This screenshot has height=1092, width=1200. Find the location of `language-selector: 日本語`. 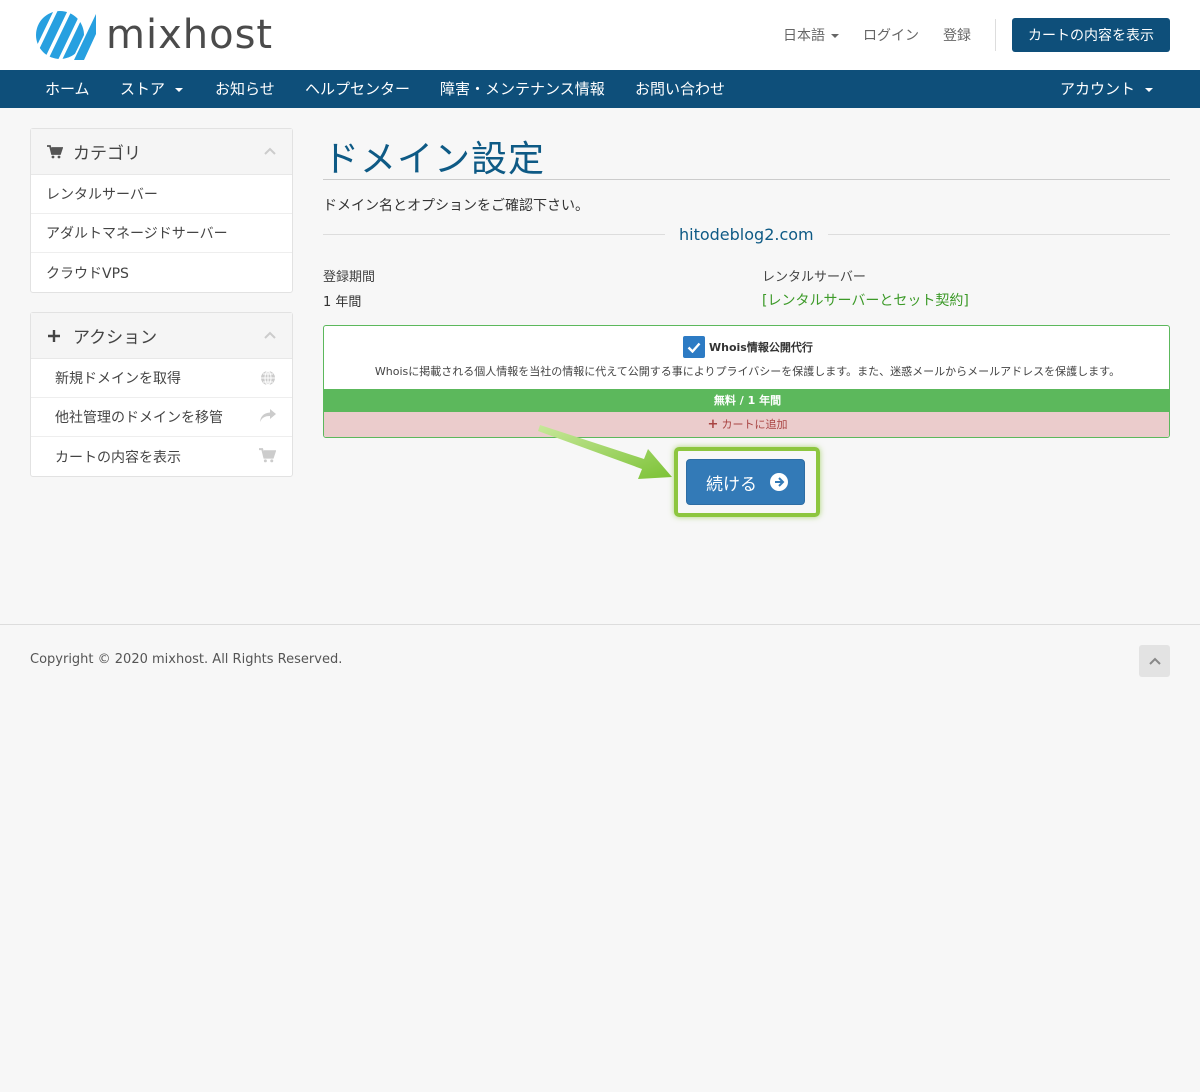

language-selector: 日本語 is located at coordinates (811, 35).